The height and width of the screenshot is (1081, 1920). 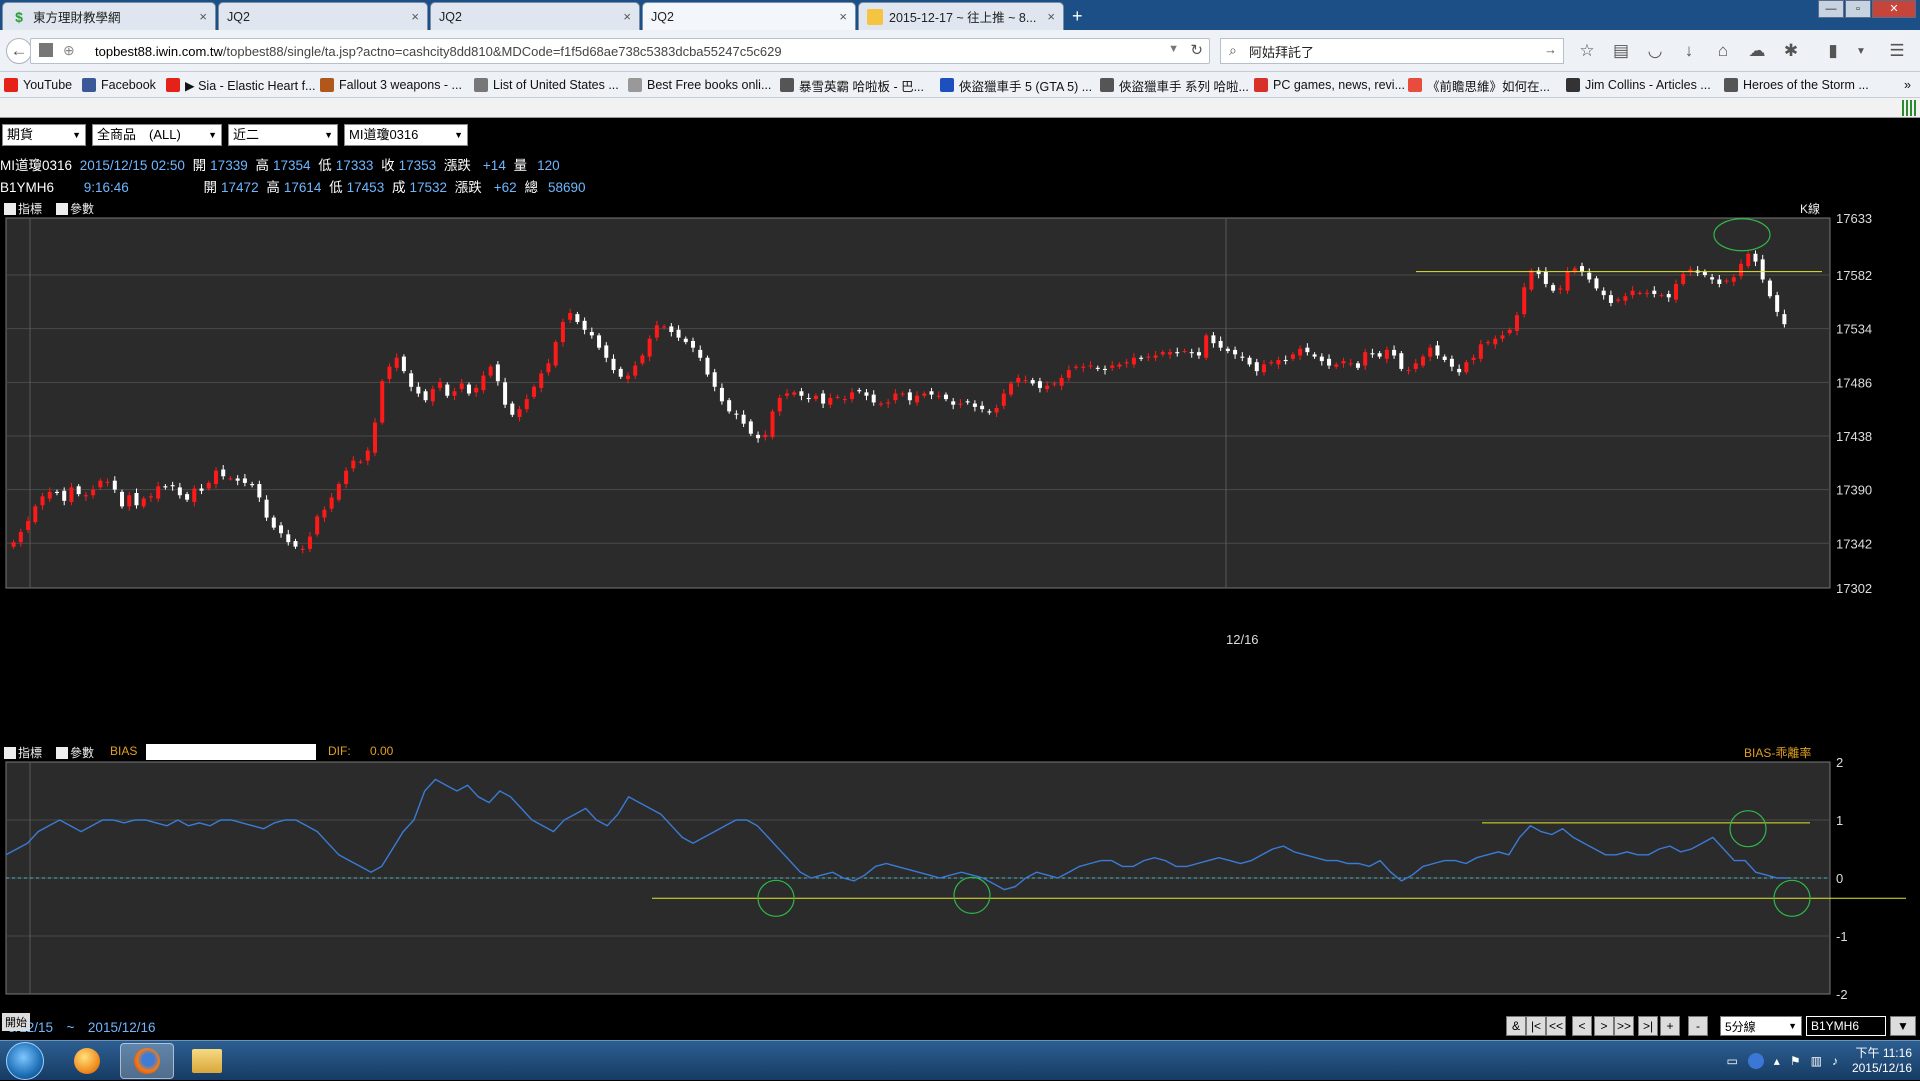 What do you see at coordinates (1621, 51) in the screenshot?
I see `clipboard-icon: ▤` at bounding box center [1621, 51].